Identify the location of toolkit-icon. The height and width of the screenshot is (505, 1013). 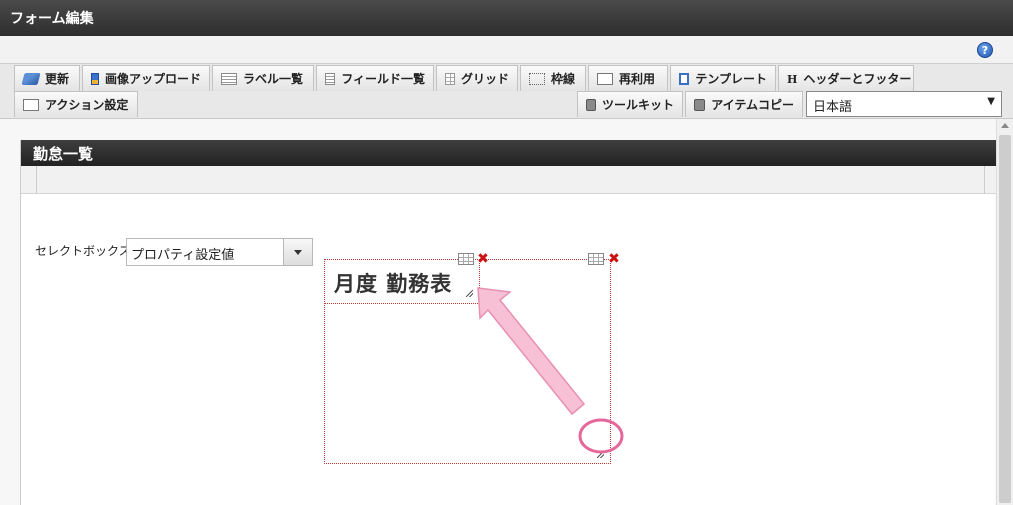
(591, 104).